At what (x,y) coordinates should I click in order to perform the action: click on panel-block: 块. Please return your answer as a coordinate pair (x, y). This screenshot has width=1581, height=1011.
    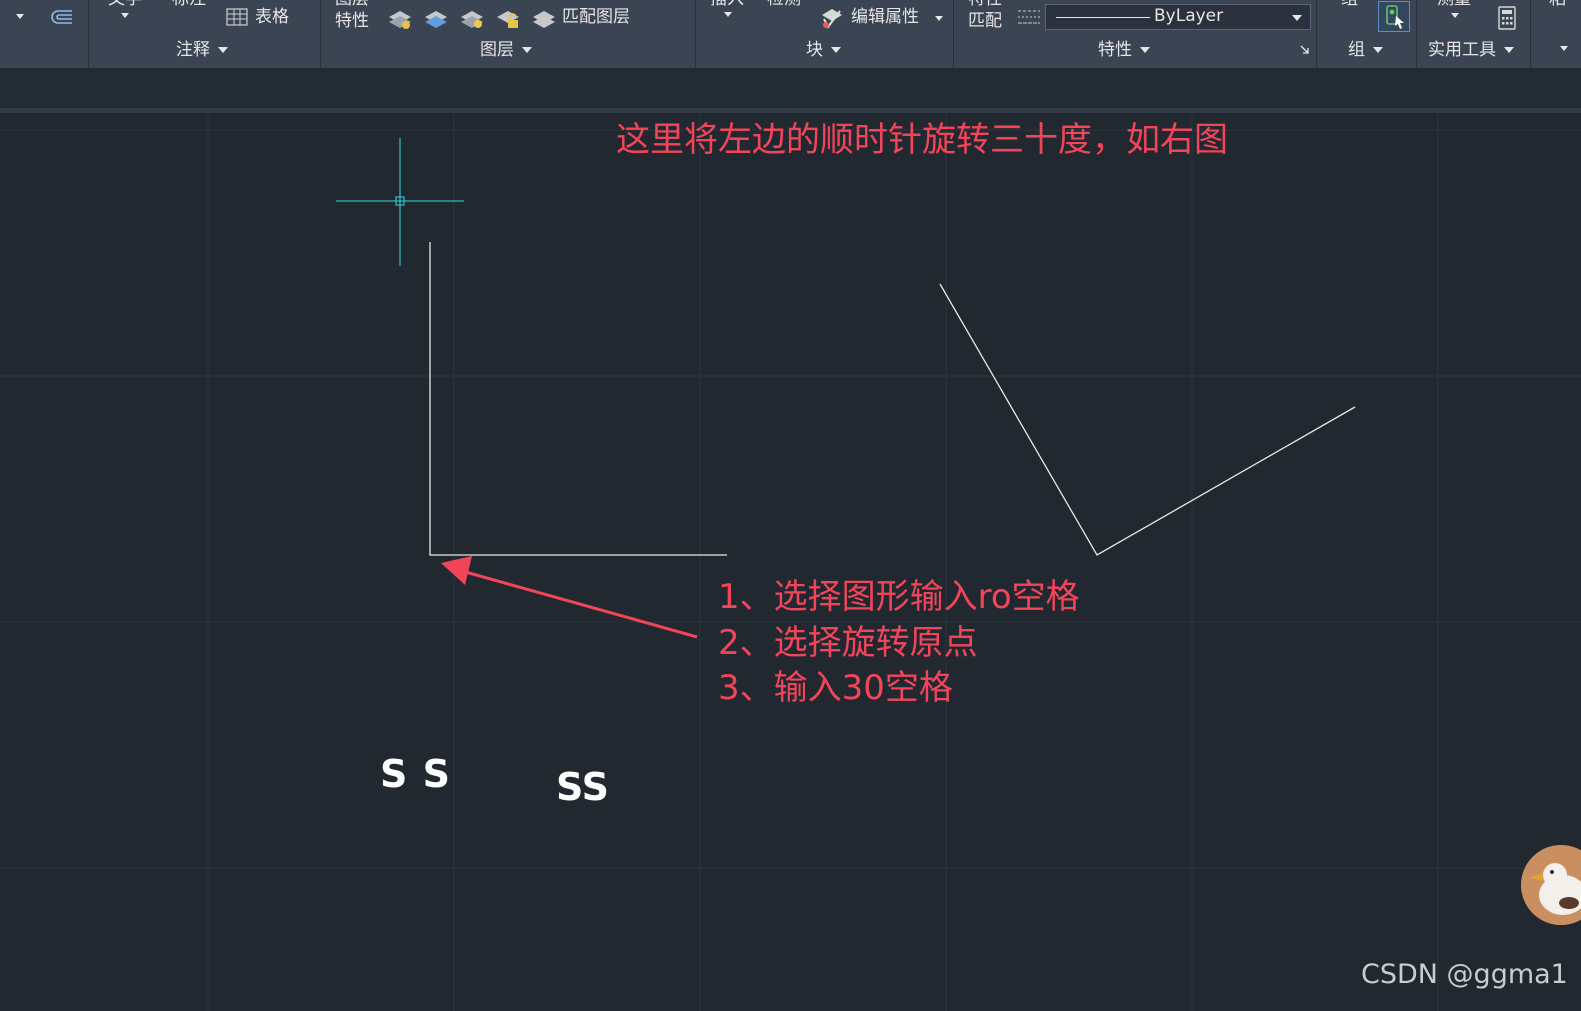
    Looking at the image, I should click on (823, 50).